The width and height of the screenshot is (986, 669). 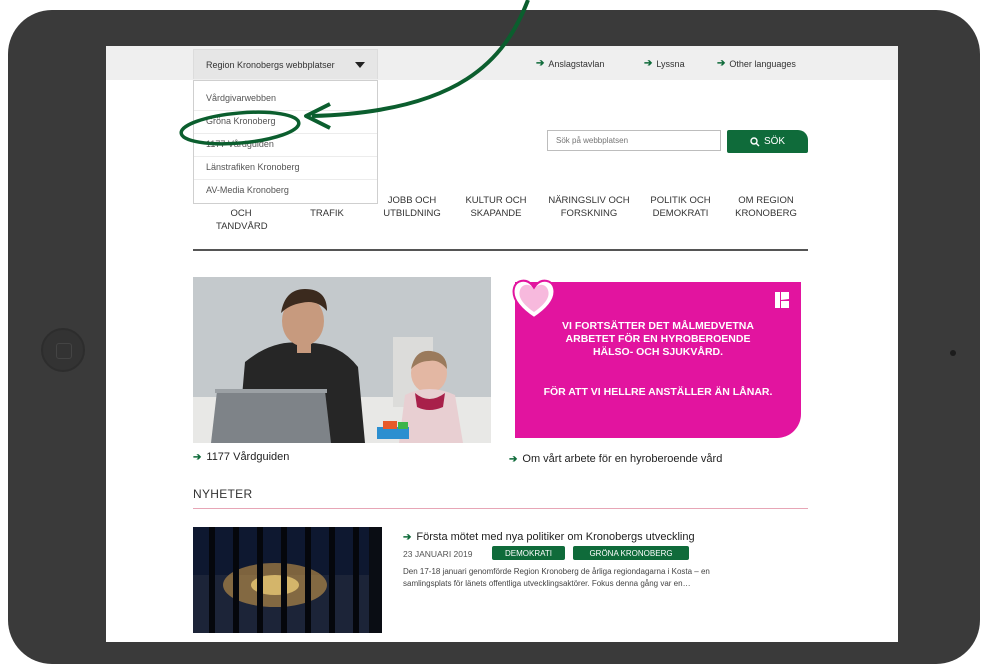 What do you see at coordinates (63, 350) in the screenshot?
I see `home-button` at bounding box center [63, 350].